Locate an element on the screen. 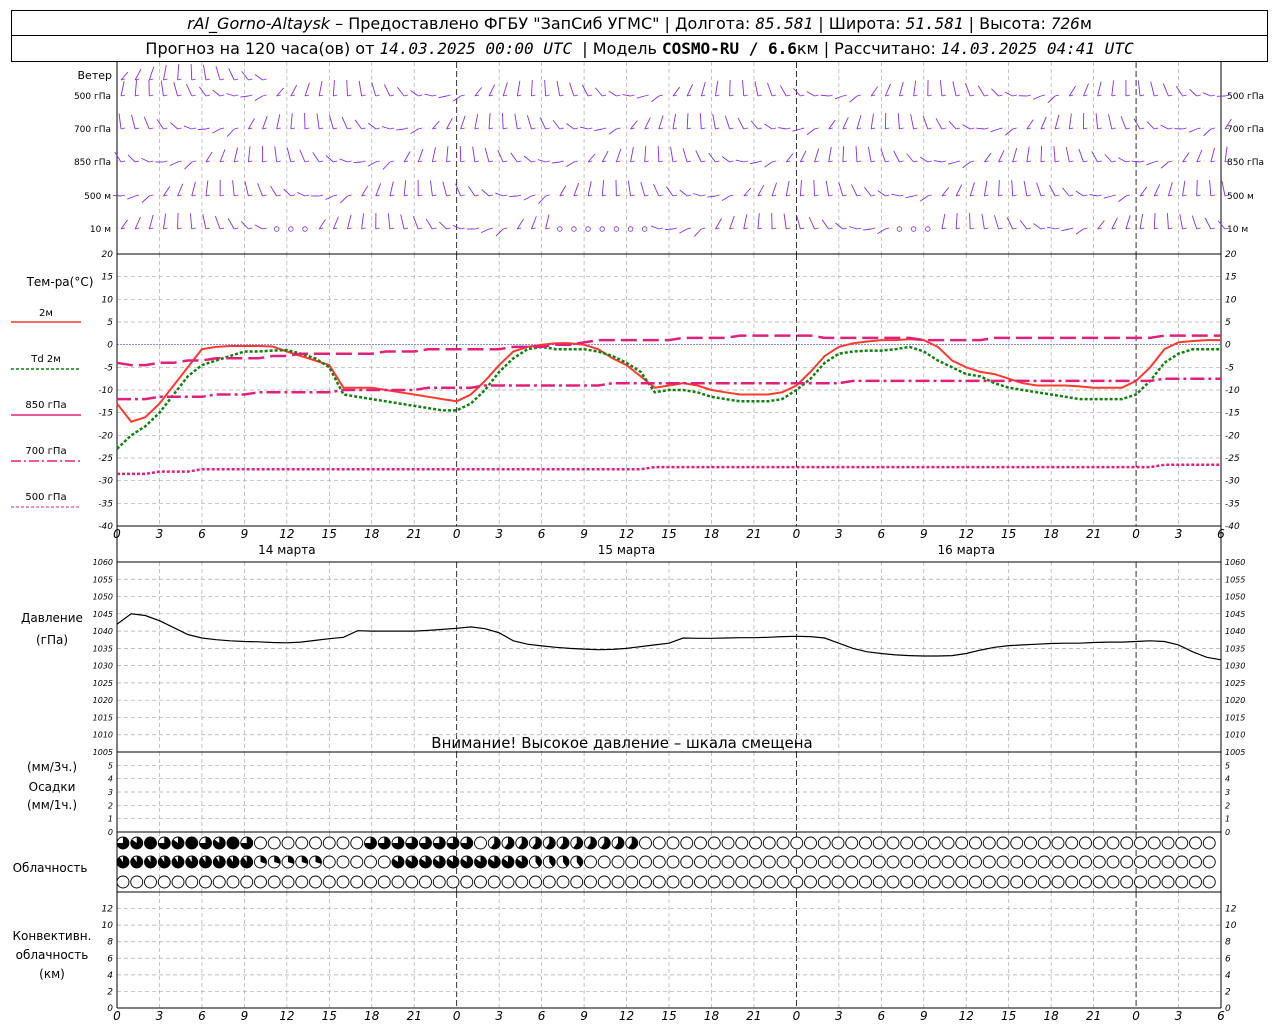 This screenshot has height=1024, width=1280. time-tick-label-bottom: 3 is located at coordinates (839, 1016).